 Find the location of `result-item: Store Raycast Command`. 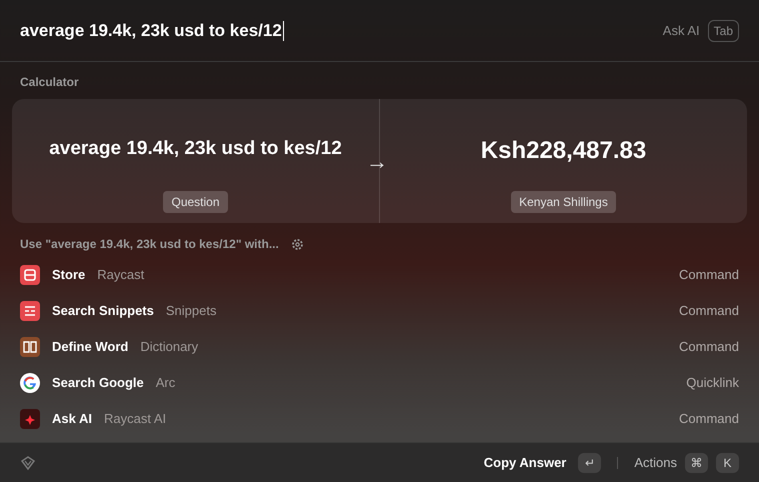

result-item: Store Raycast Command is located at coordinates (379, 275).